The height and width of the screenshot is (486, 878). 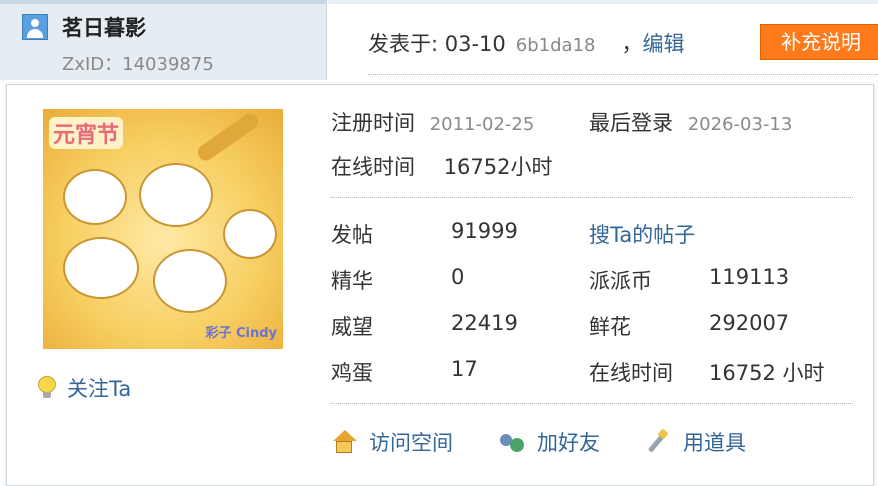 What do you see at coordinates (819, 42) in the screenshot?
I see `supplement-button: 补充说明` at bounding box center [819, 42].